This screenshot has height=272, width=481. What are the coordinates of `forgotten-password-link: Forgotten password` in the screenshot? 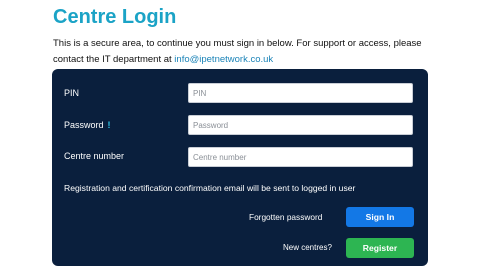 It's located at (285, 217).